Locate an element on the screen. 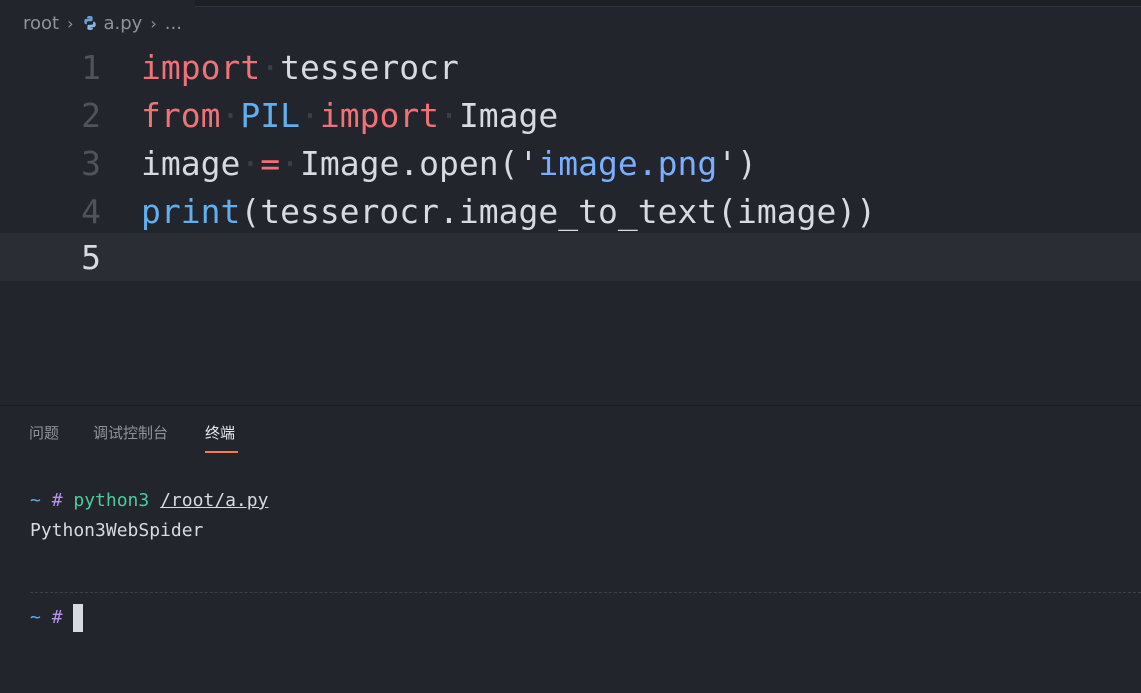  code-text: import·tesserocr is located at coordinates (300, 67).